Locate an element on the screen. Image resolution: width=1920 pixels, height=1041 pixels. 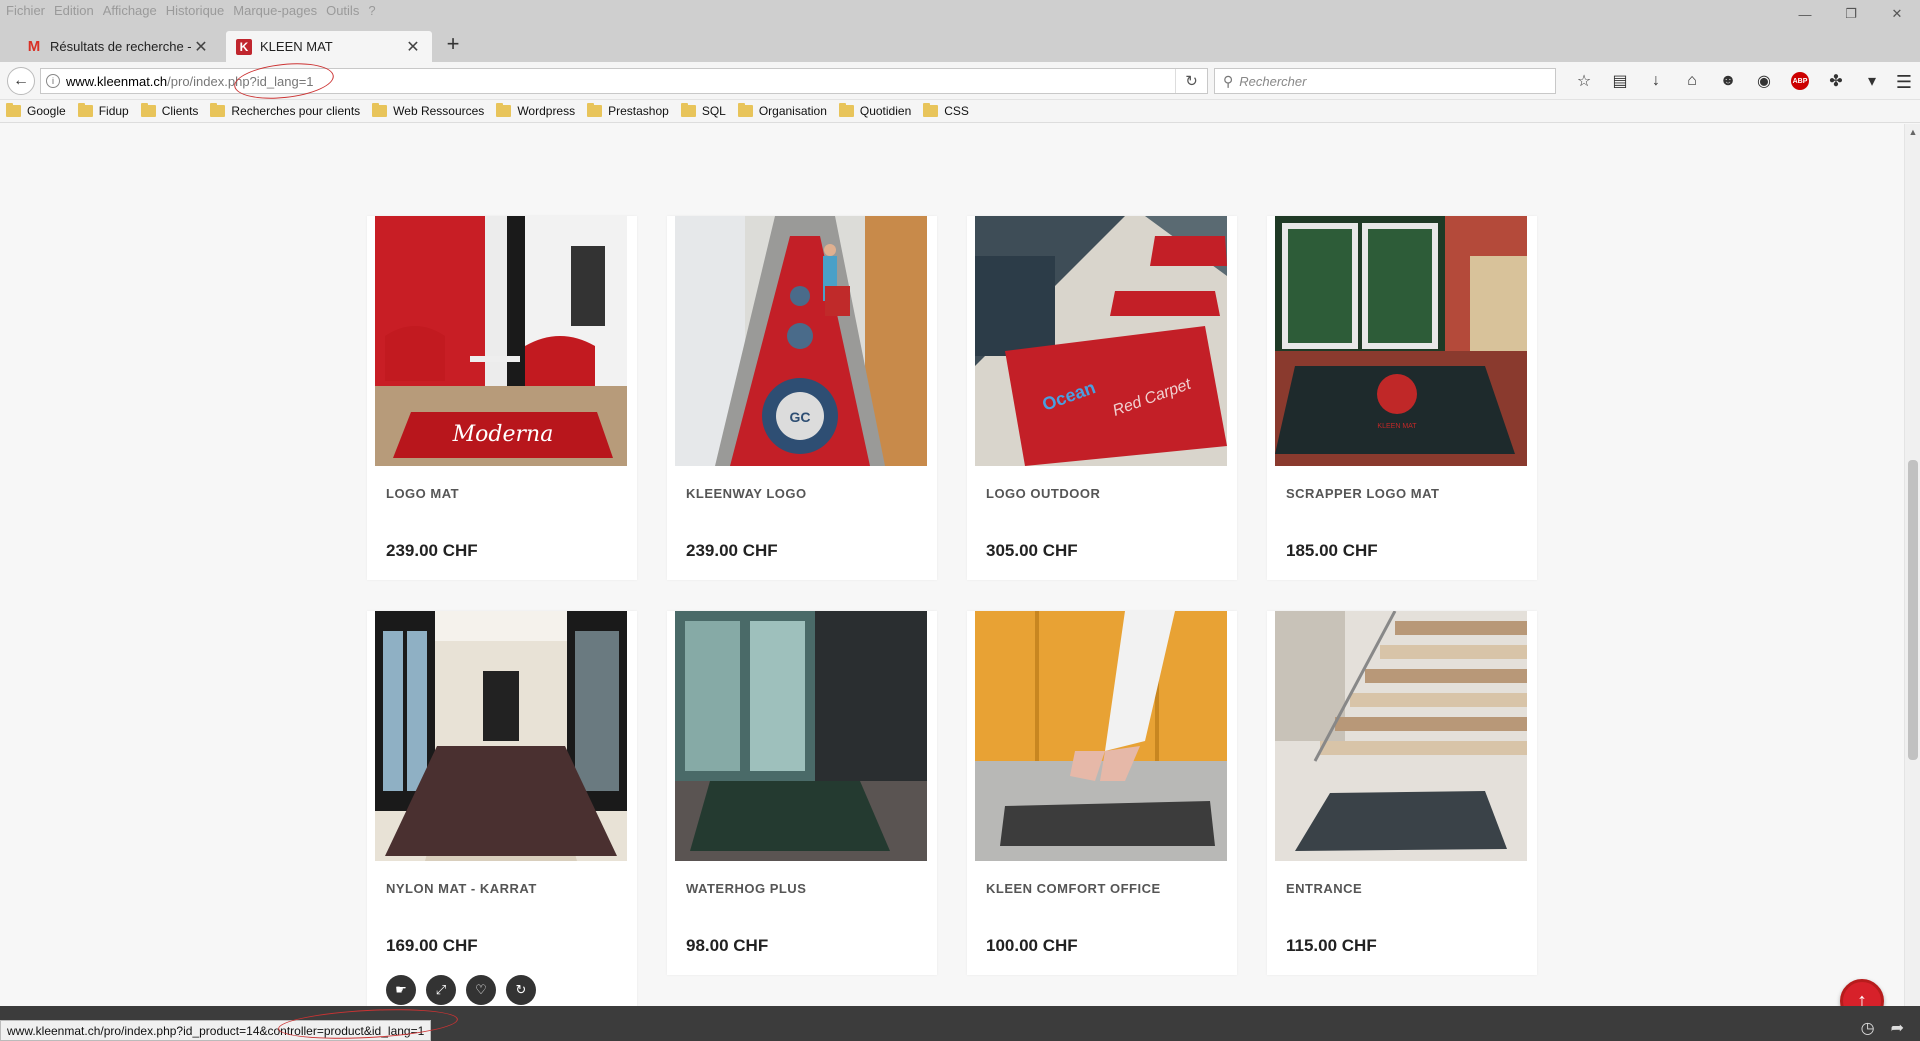
menu-fichier: Fichier is located at coordinates (25, 10).